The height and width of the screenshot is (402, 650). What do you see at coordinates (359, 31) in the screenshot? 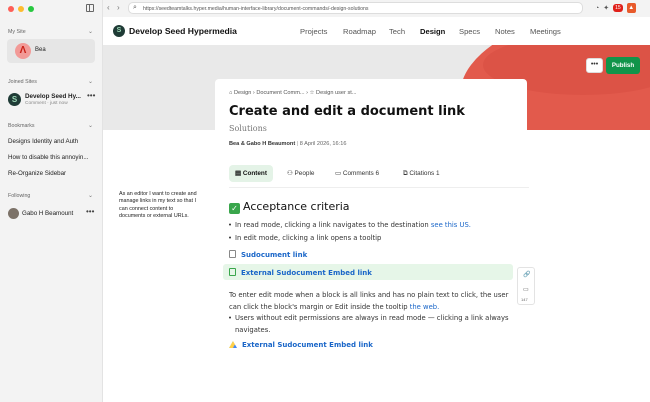
I see `nav-roadmap: Roadmap` at bounding box center [359, 31].